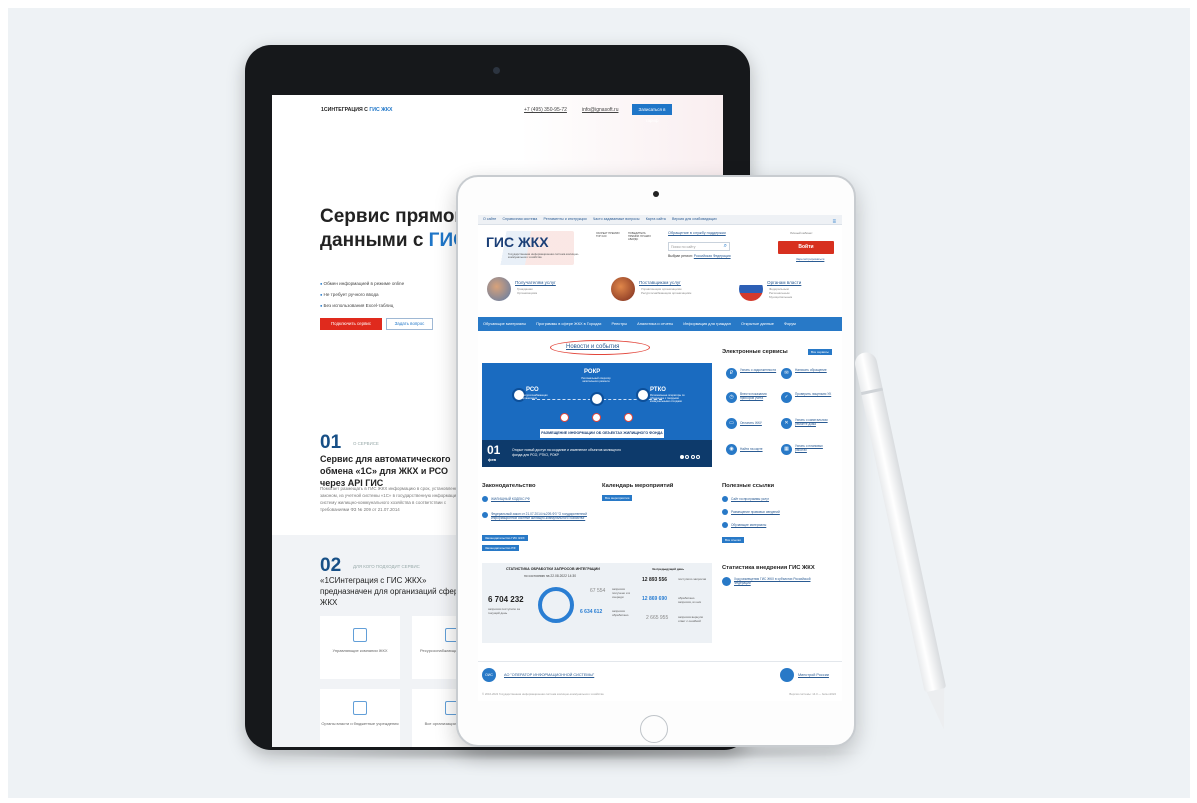 The image size is (1197, 803). I want to click on ask-button: Задать вопрос, so click(409, 324).